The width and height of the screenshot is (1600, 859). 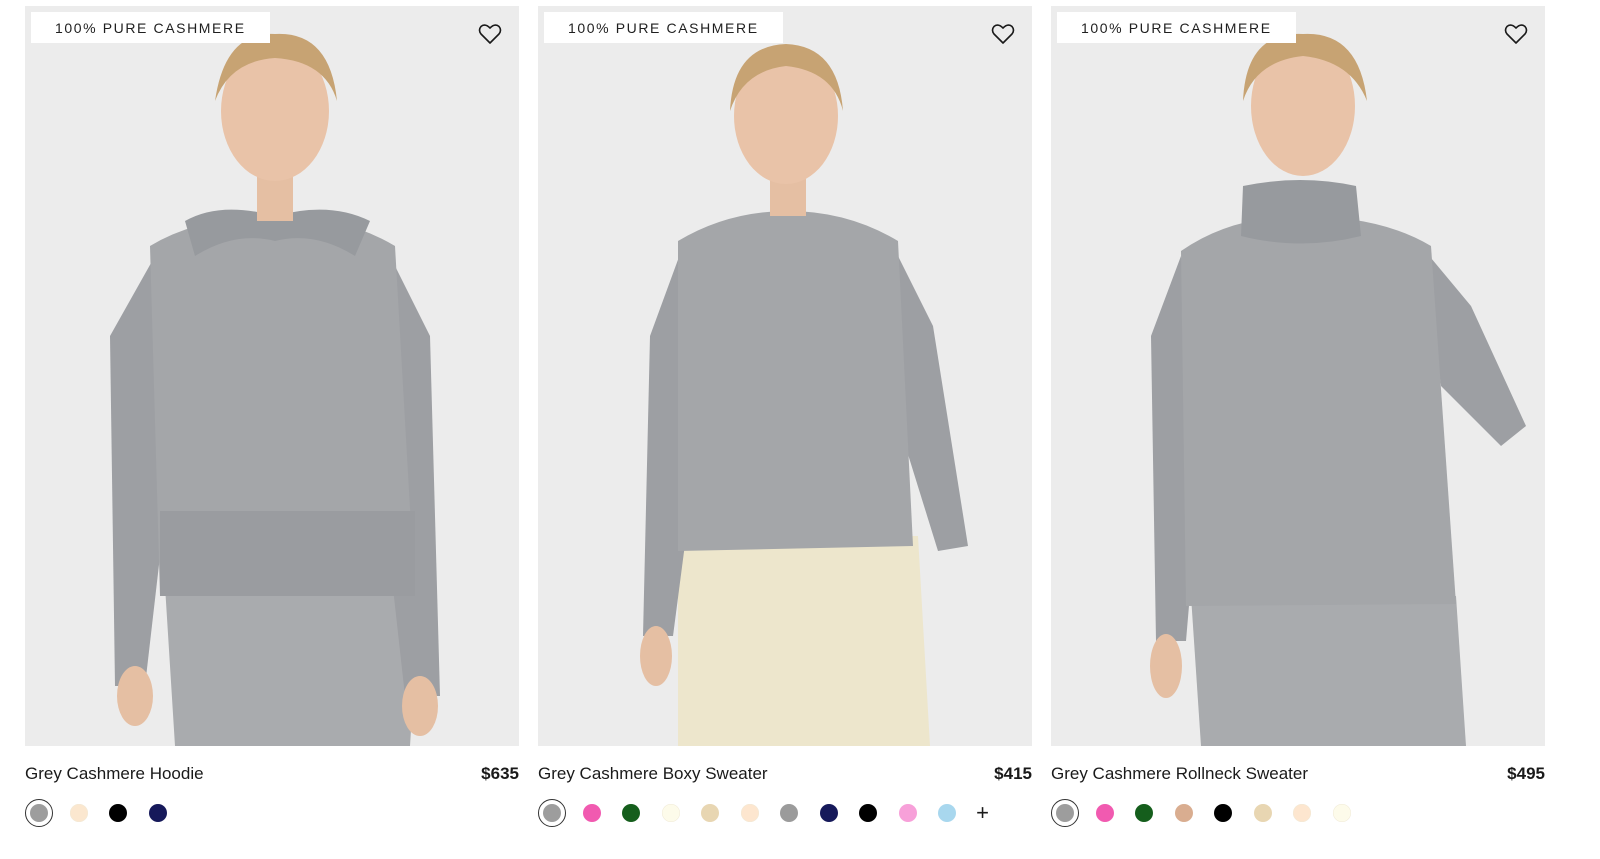 What do you see at coordinates (983, 813) in the screenshot?
I see `more-colors-button: +` at bounding box center [983, 813].